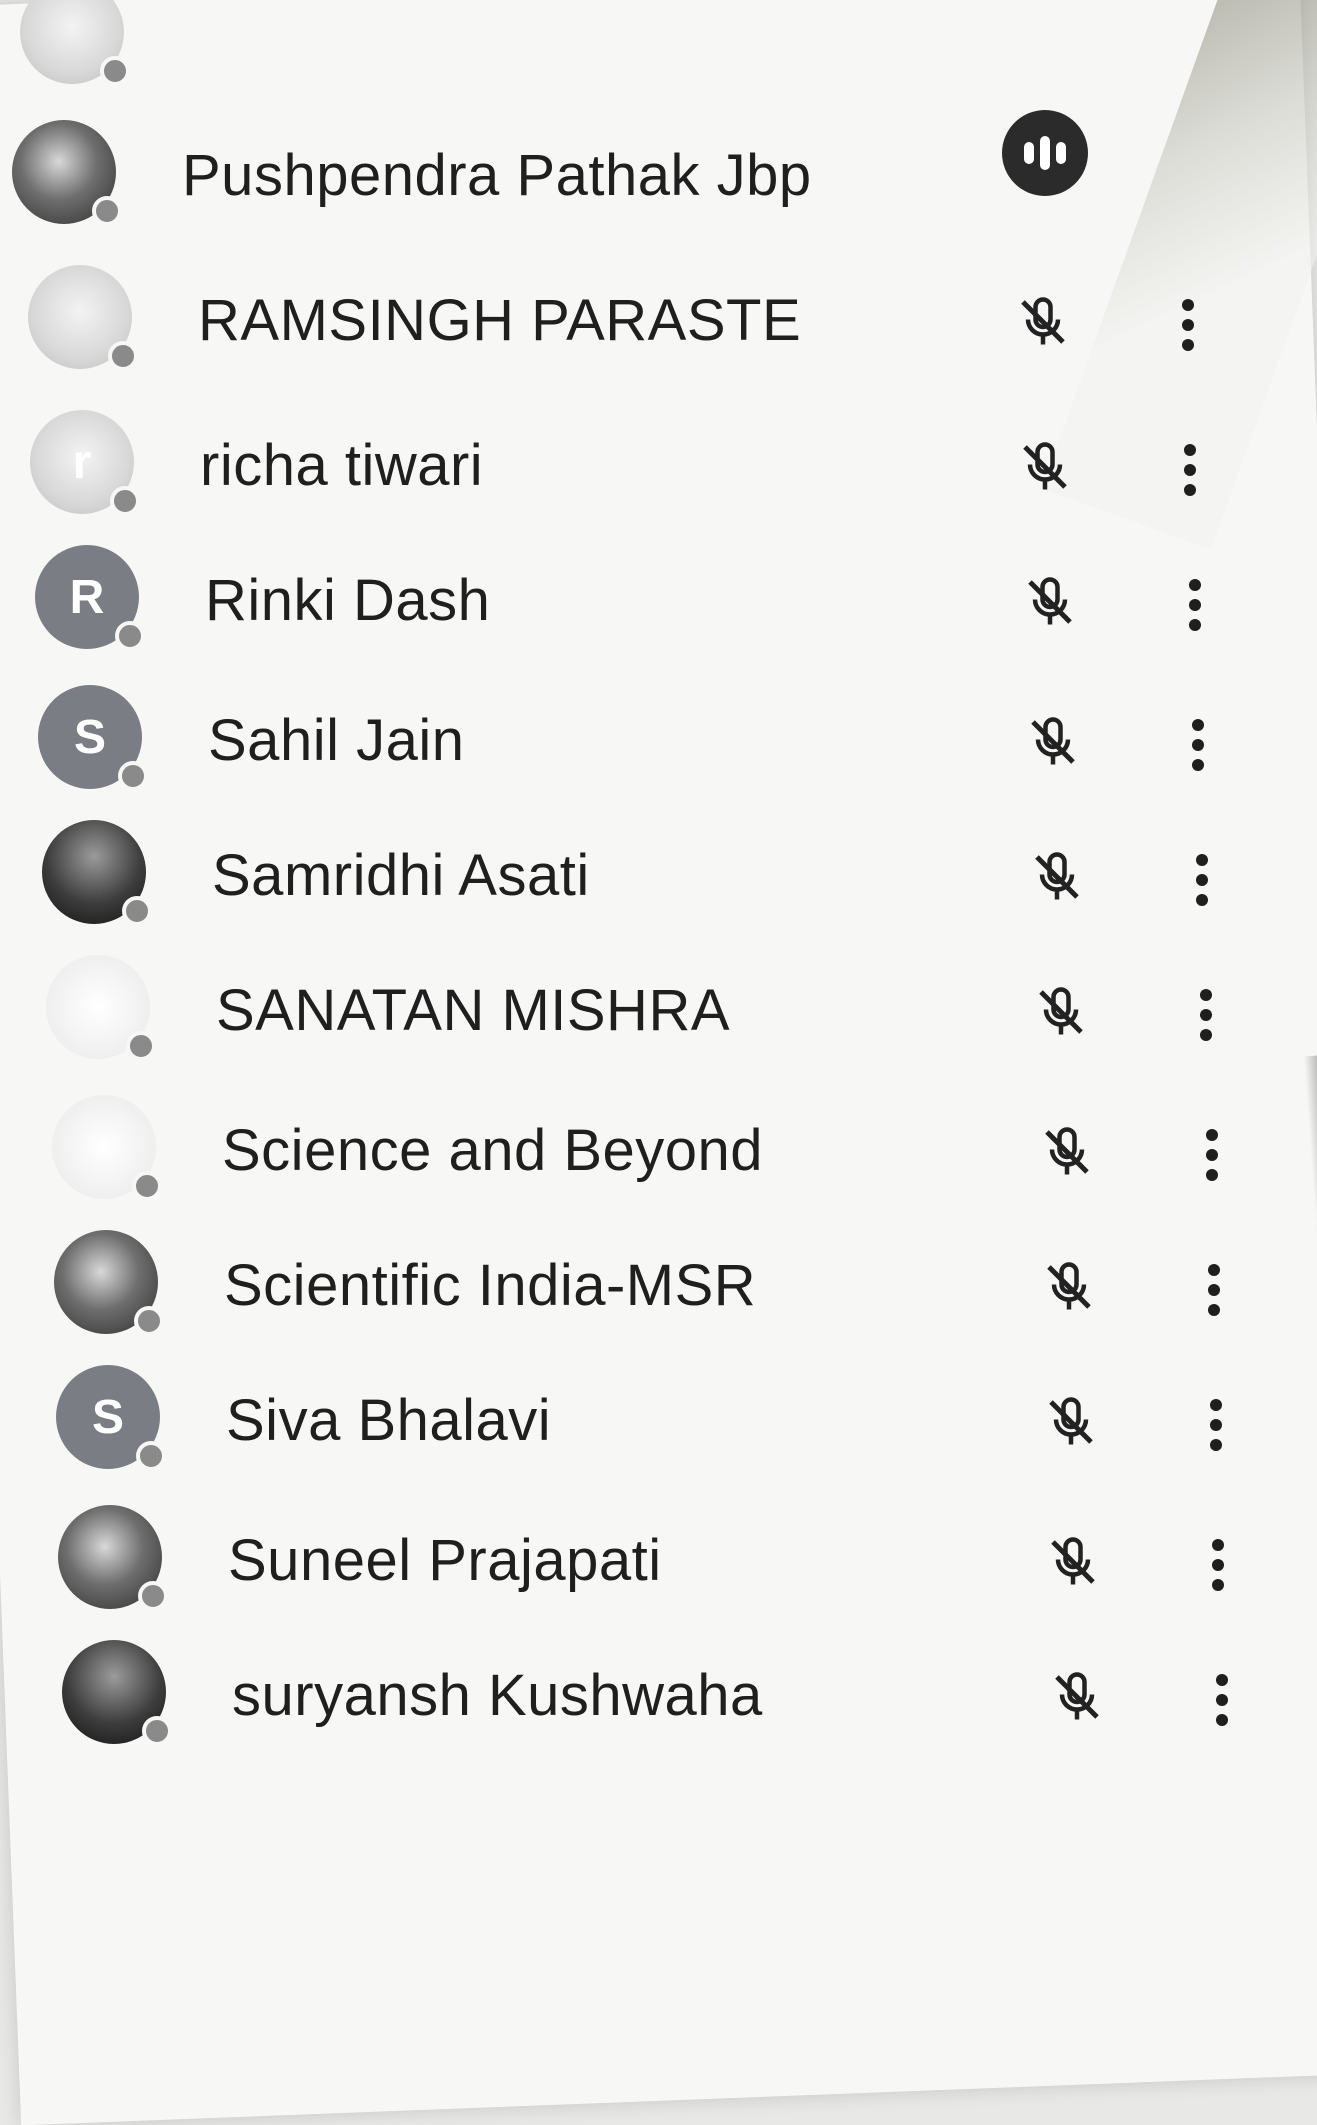 The width and height of the screenshot is (1317, 2125). I want to click on participant-row: S Siva Bhalavi, so click(681, 1420).